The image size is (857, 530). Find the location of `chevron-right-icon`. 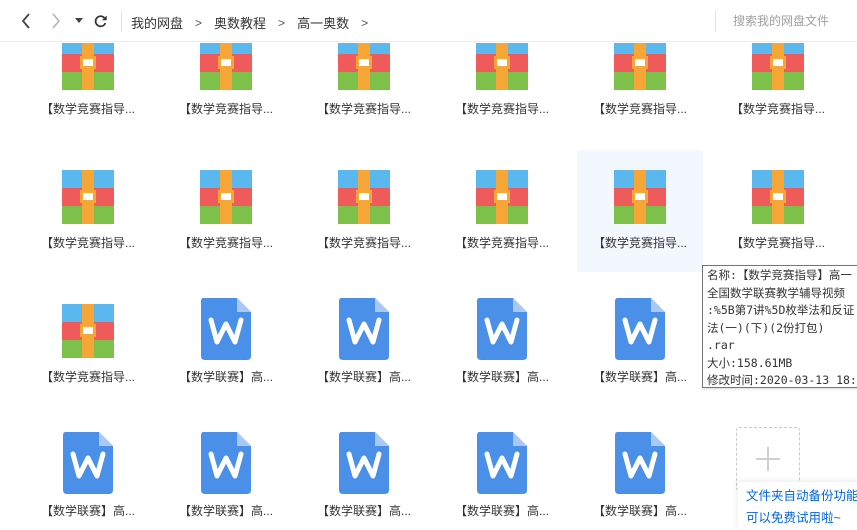

chevron-right-icon is located at coordinates (56, 21).